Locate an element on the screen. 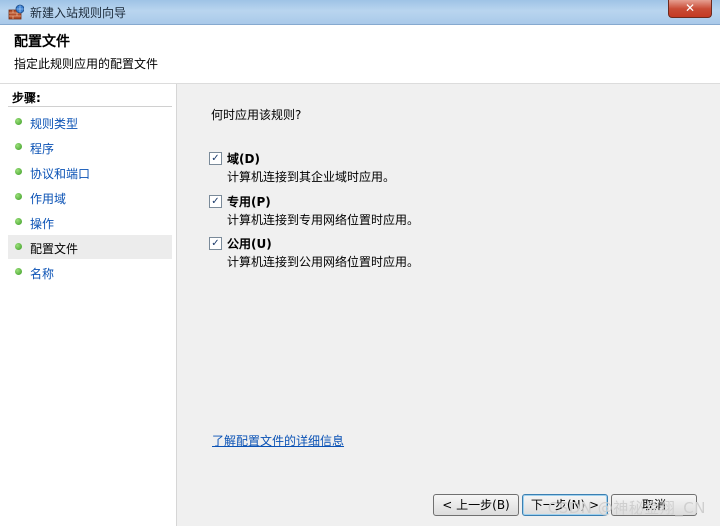  page-subtitle: 指定此规则应用的配置文件 is located at coordinates (86, 64).